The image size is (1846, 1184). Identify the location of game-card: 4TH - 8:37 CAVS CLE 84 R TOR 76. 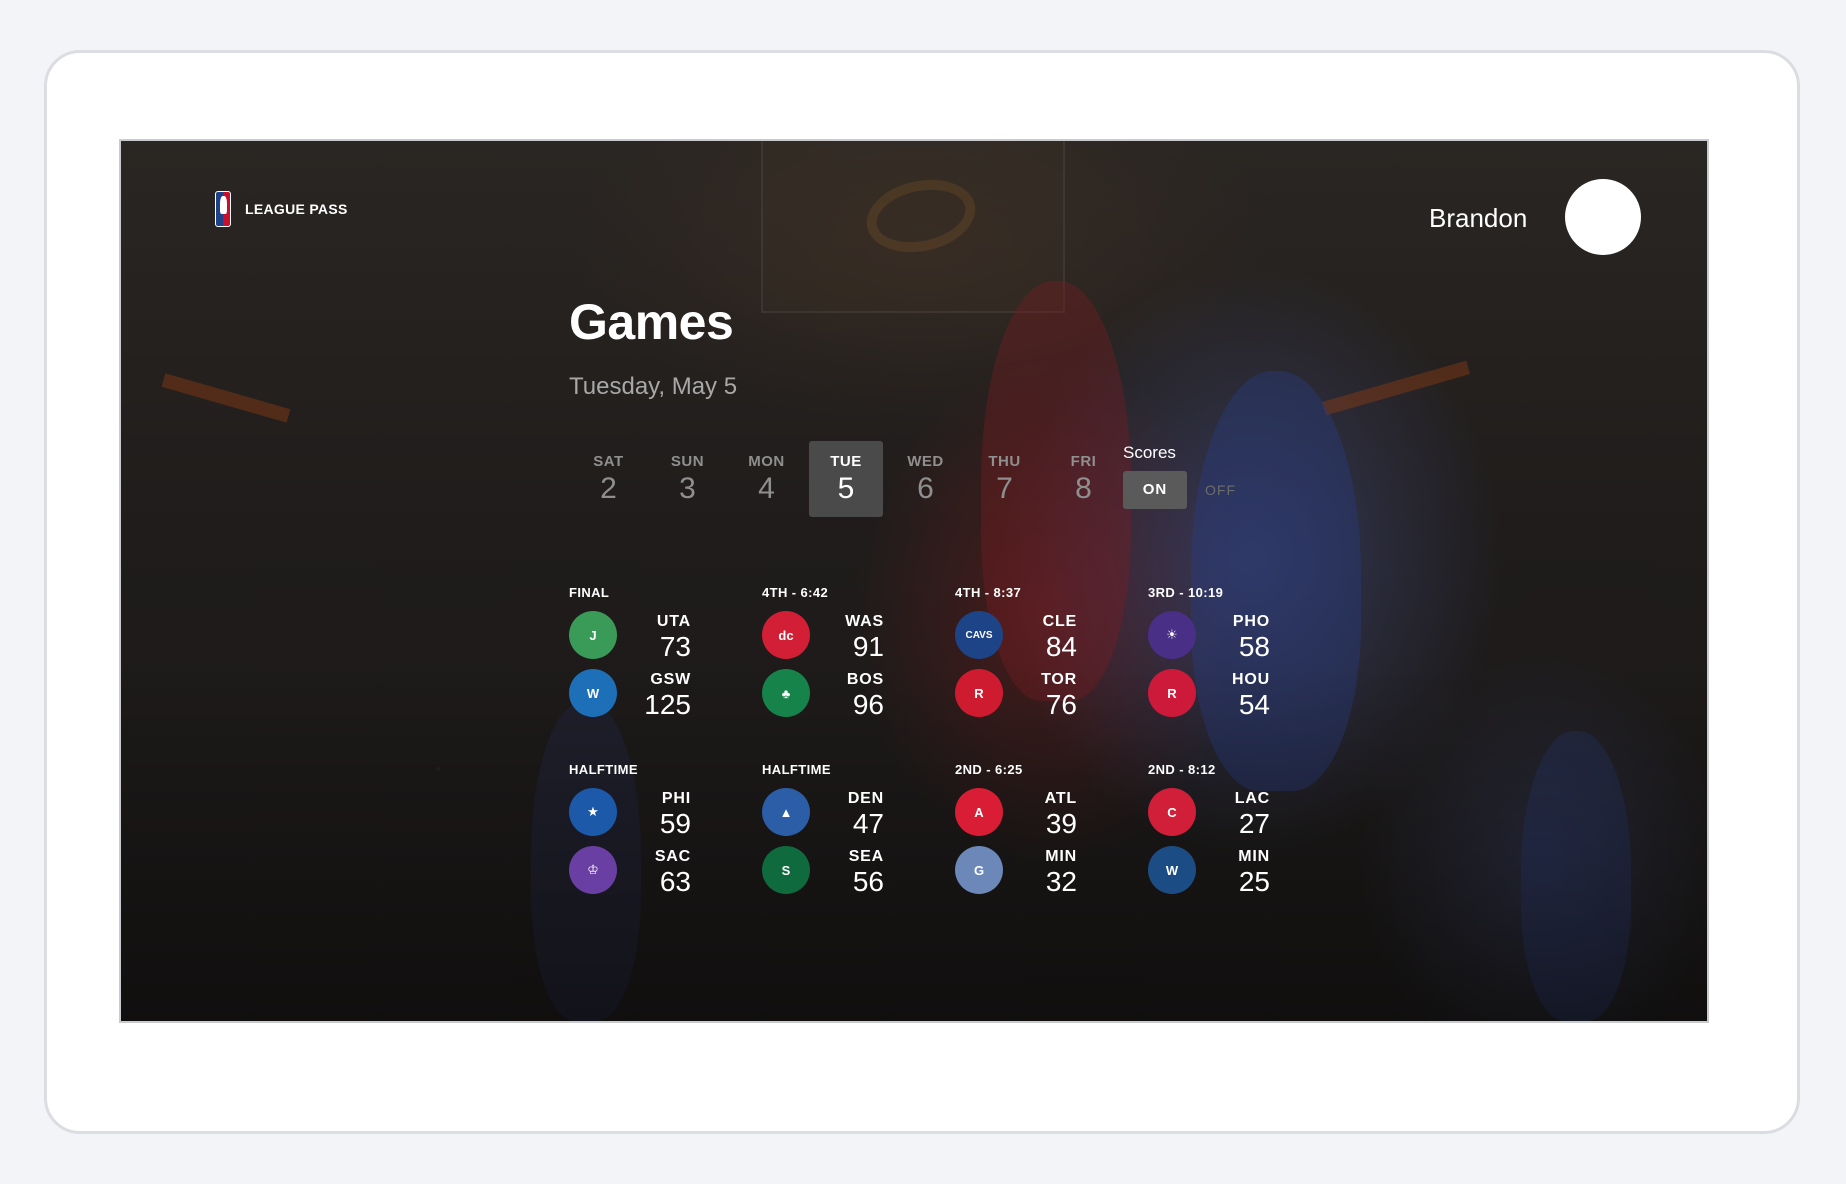
(1035, 660).